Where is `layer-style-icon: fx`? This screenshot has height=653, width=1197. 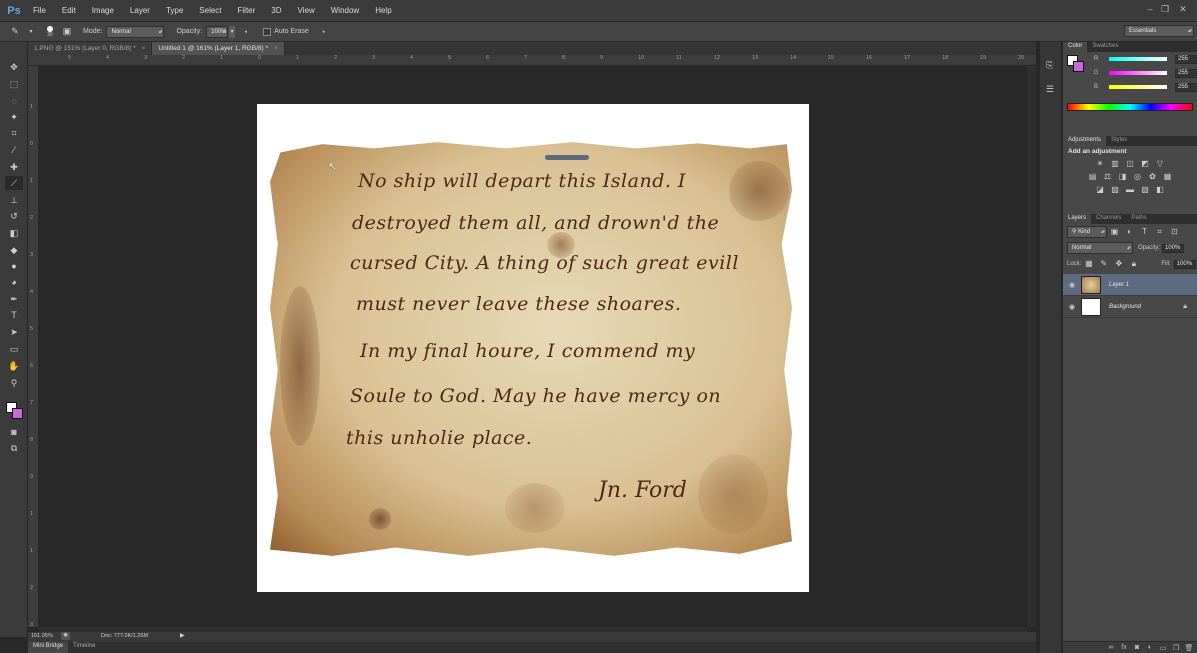
layer-style-icon: fx is located at coordinates (1124, 647).